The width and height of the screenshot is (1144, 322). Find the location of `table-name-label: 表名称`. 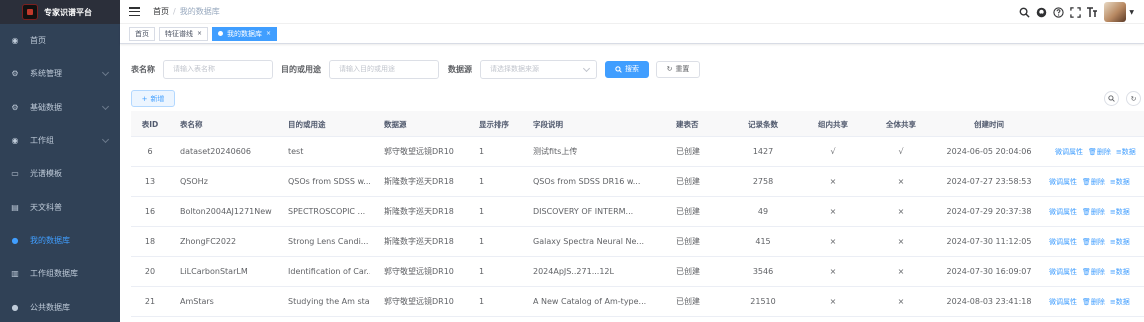

table-name-label: 表名称 is located at coordinates (143, 69).